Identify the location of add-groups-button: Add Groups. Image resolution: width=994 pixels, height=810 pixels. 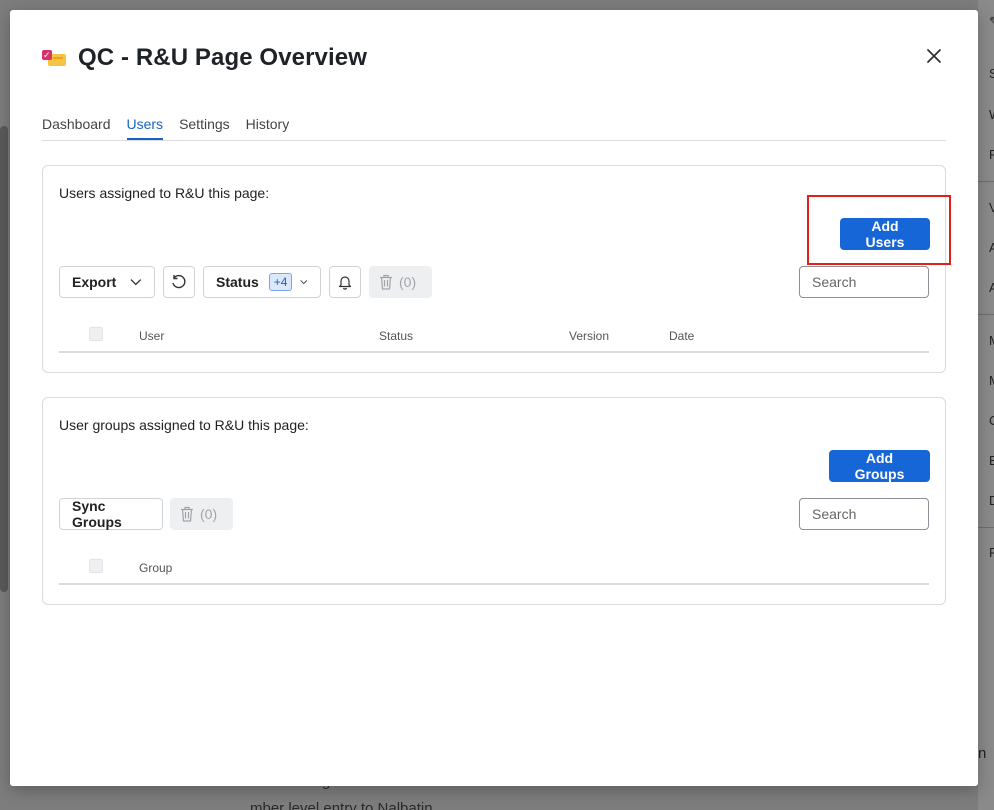
(879, 466).